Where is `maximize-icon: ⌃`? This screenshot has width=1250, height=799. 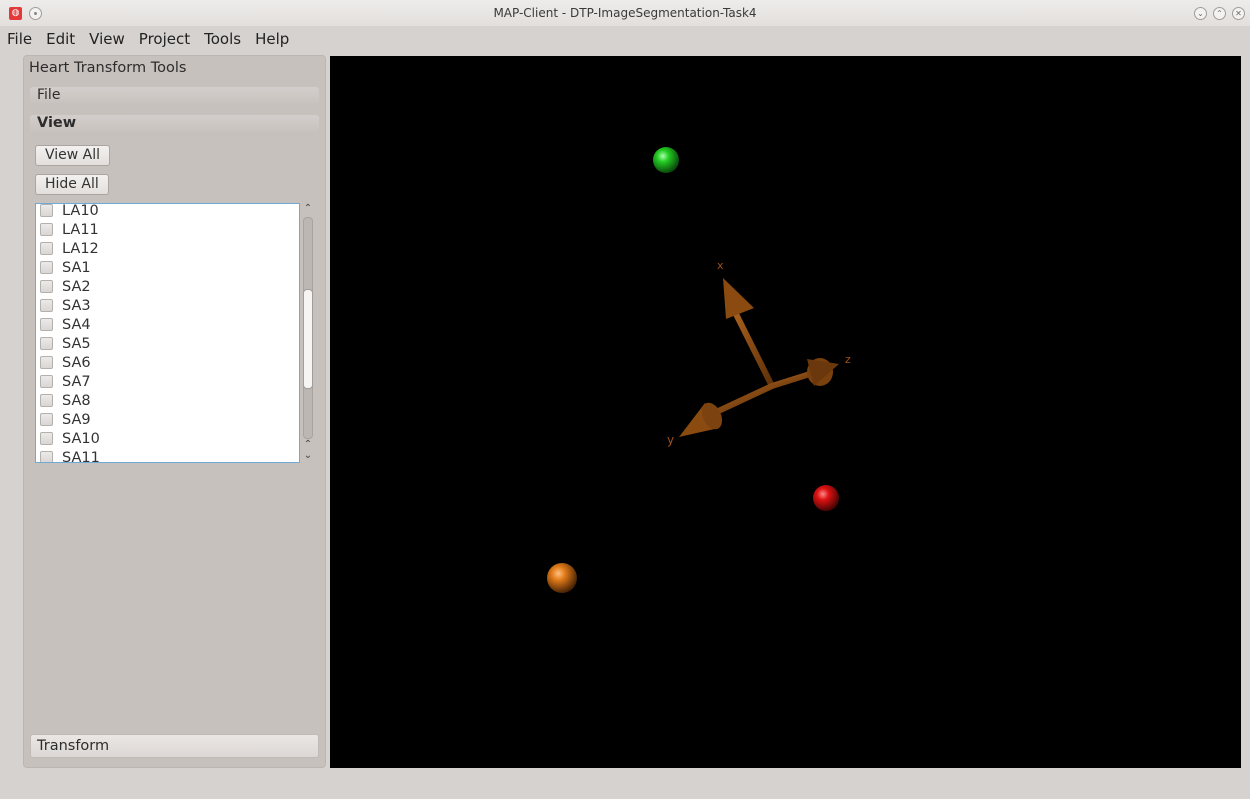
maximize-icon: ⌃ is located at coordinates (1219, 13).